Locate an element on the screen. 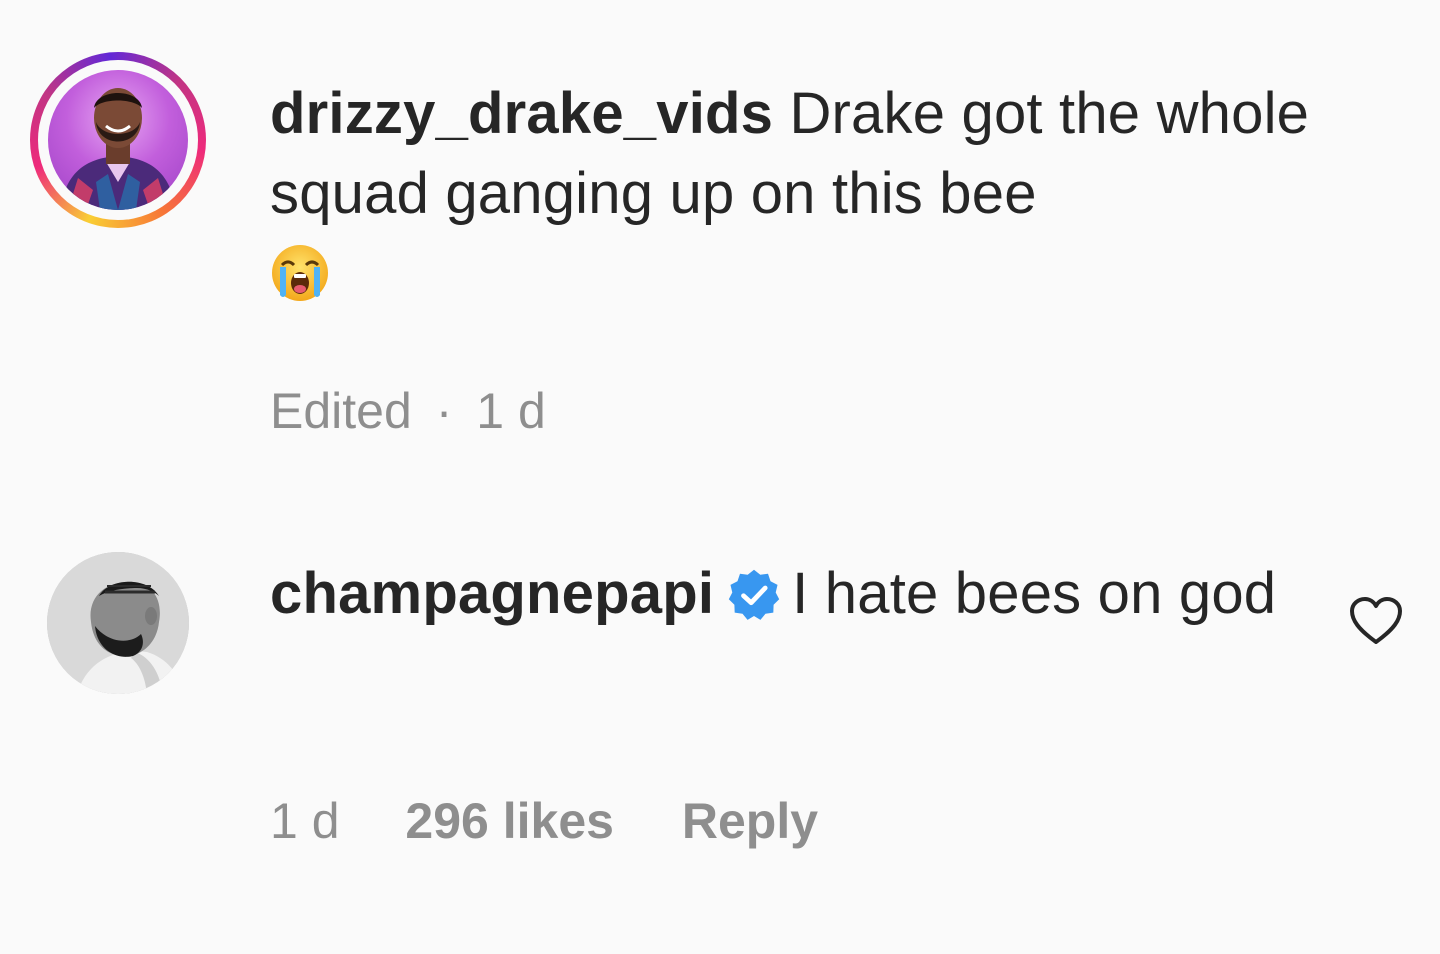 The image size is (1440, 954). comment-meta: 1 d 296 likes Reply is located at coordinates (544, 821).